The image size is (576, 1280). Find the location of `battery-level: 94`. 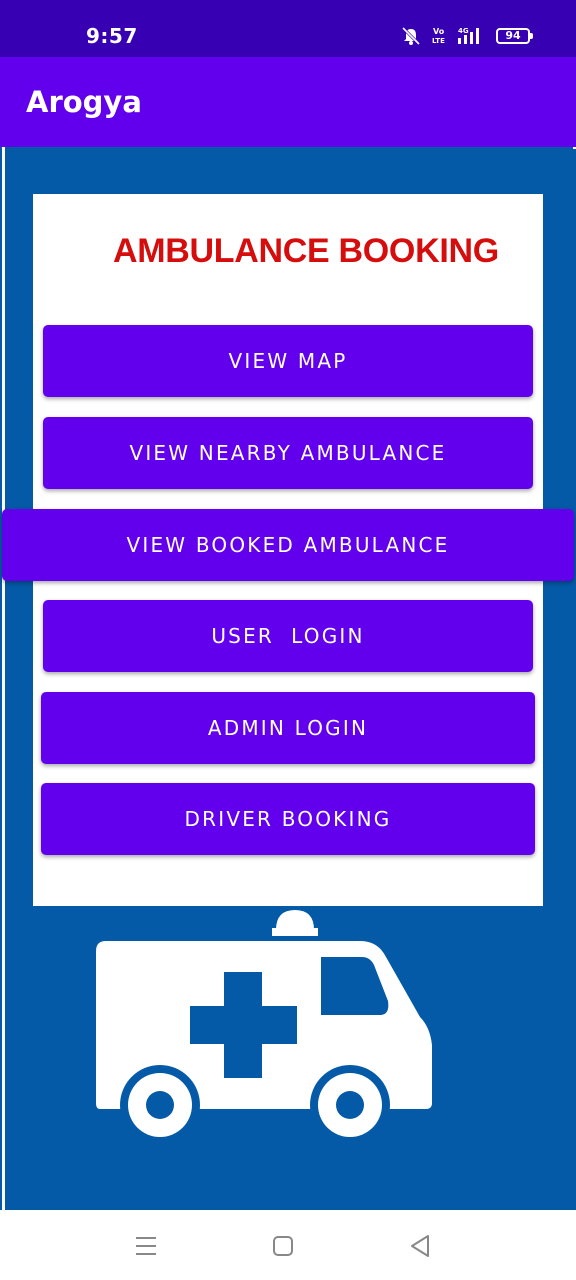

battery-level: 94 is located at coordinates (513, 35).